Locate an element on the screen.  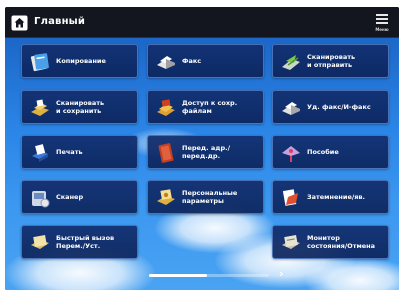
tile-address-book: Перед. адр./перед.др. is located at coordinates (205, 152).